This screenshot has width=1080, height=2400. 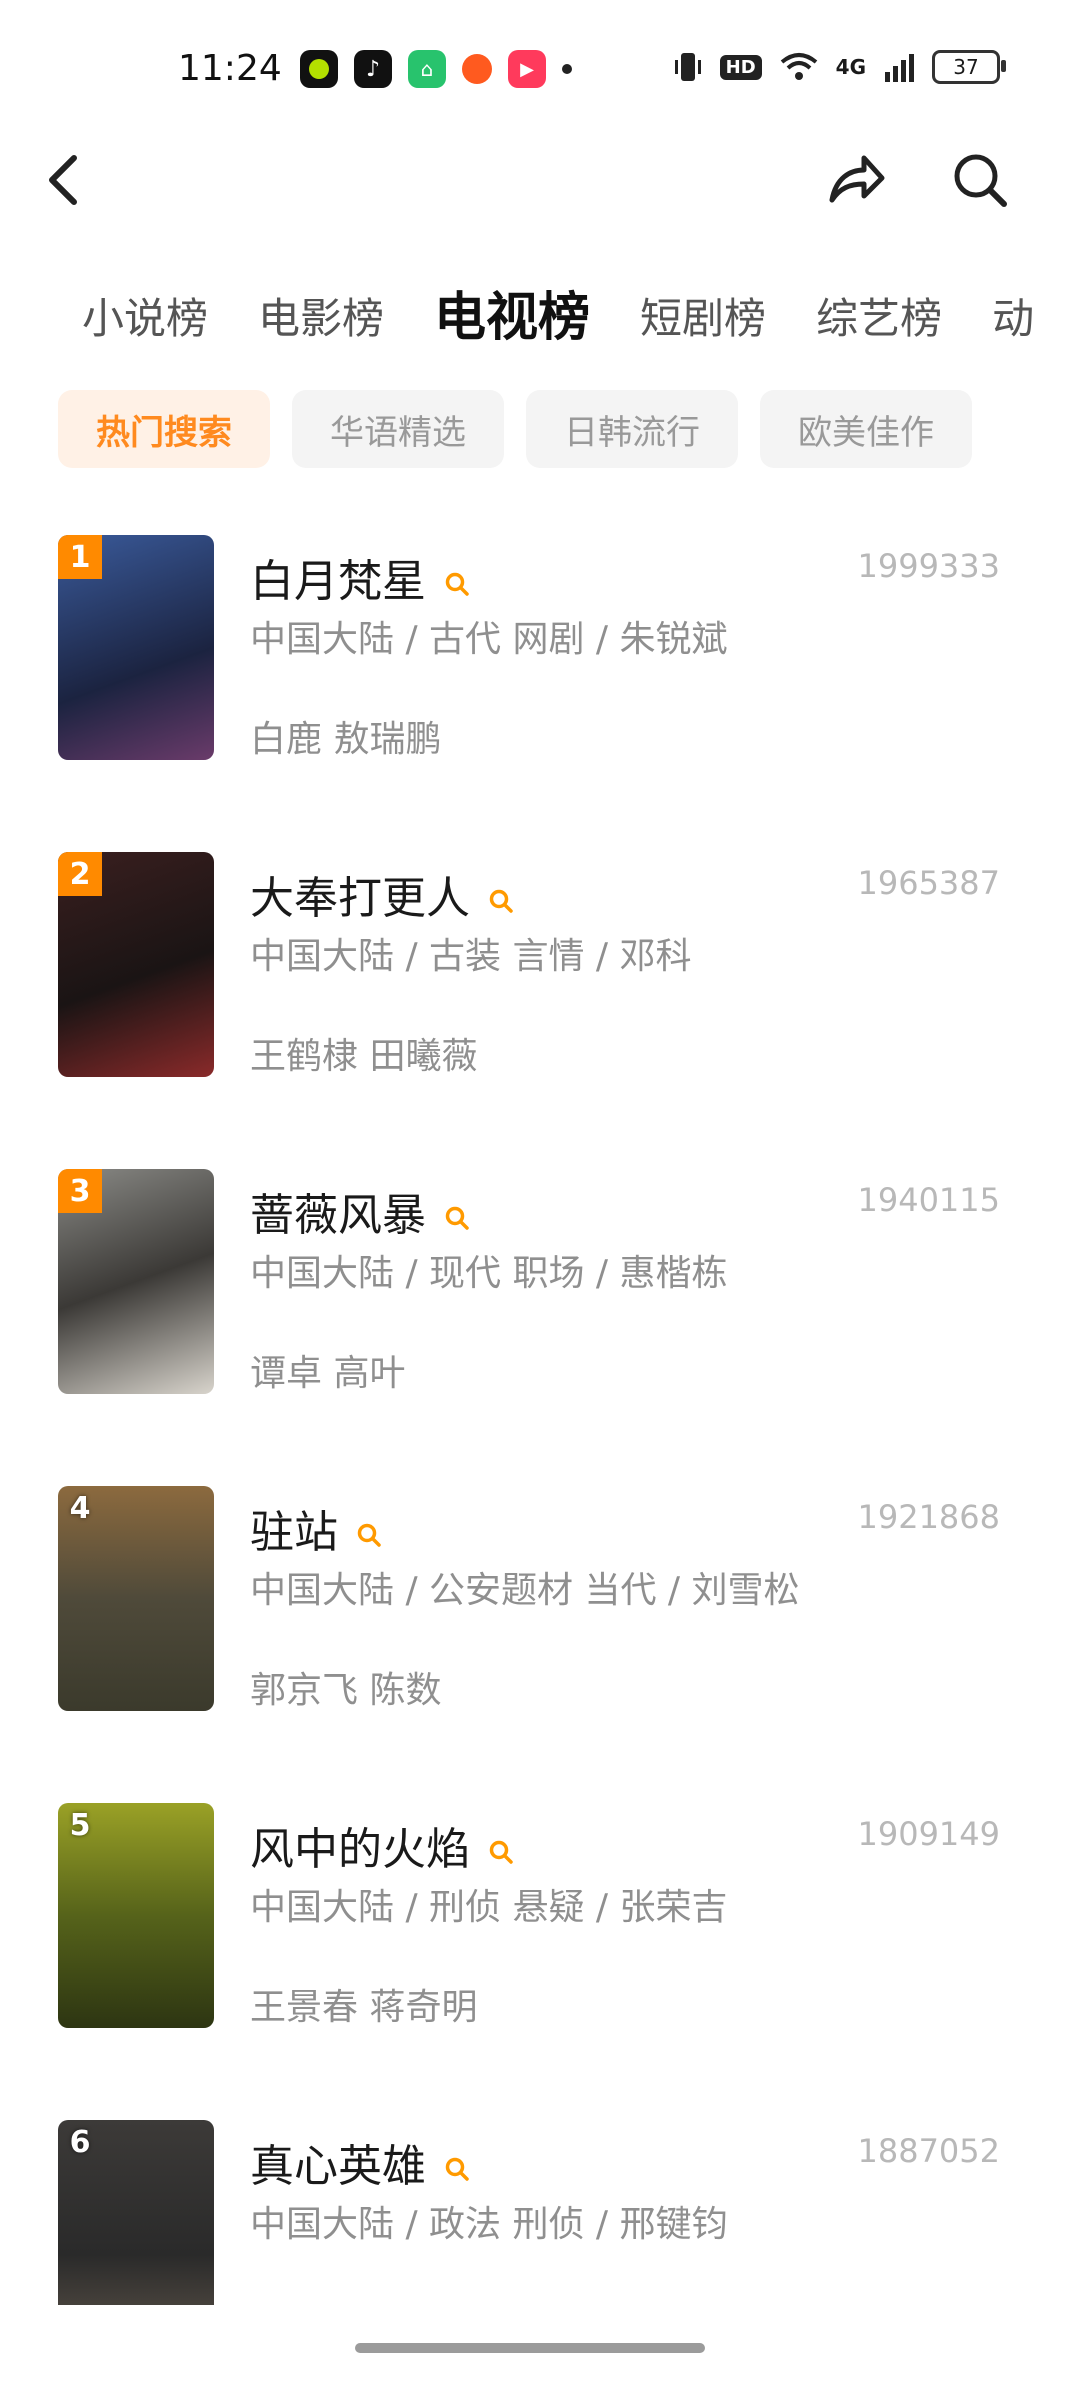 What do you see at coordinates (230, 68) in the screenshot?
I see `status-time: 11:24` at bounding box center [230, 68].